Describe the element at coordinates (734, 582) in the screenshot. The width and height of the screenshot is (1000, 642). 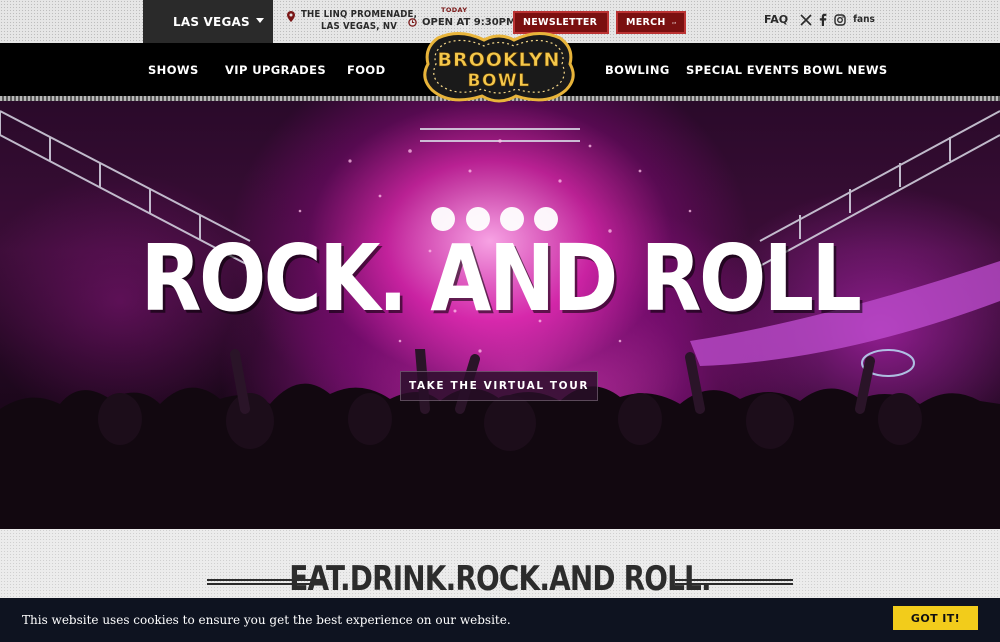
I see `decorative-rule-right` at that location.